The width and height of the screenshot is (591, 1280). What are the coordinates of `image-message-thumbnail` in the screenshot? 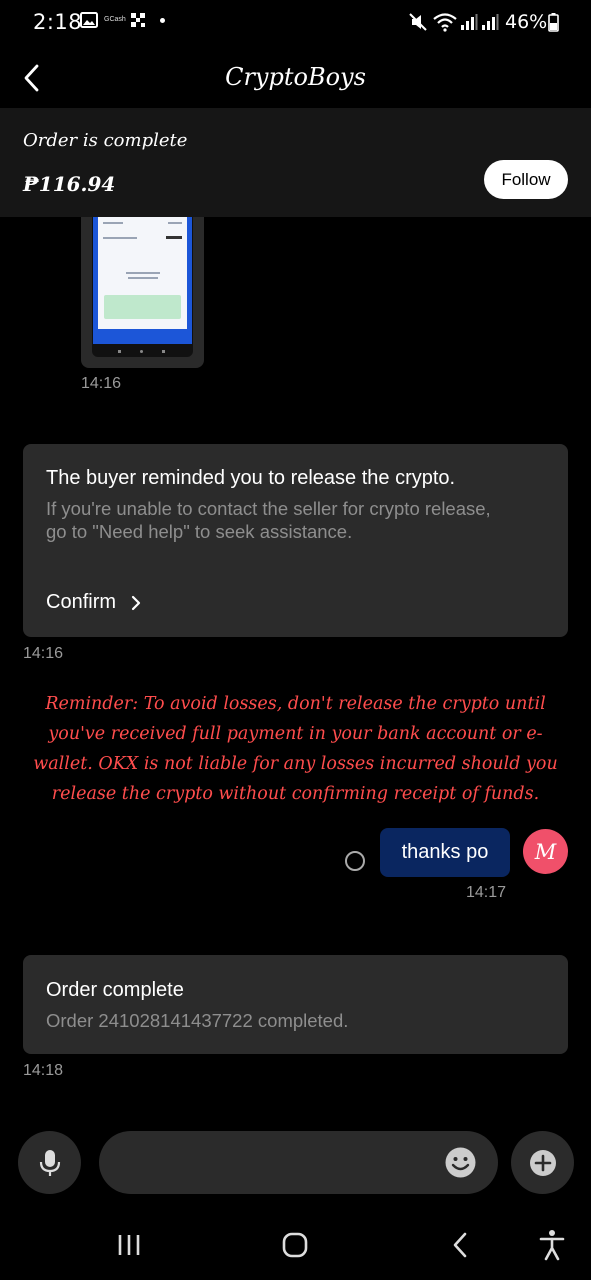 It's located at (142, 292).